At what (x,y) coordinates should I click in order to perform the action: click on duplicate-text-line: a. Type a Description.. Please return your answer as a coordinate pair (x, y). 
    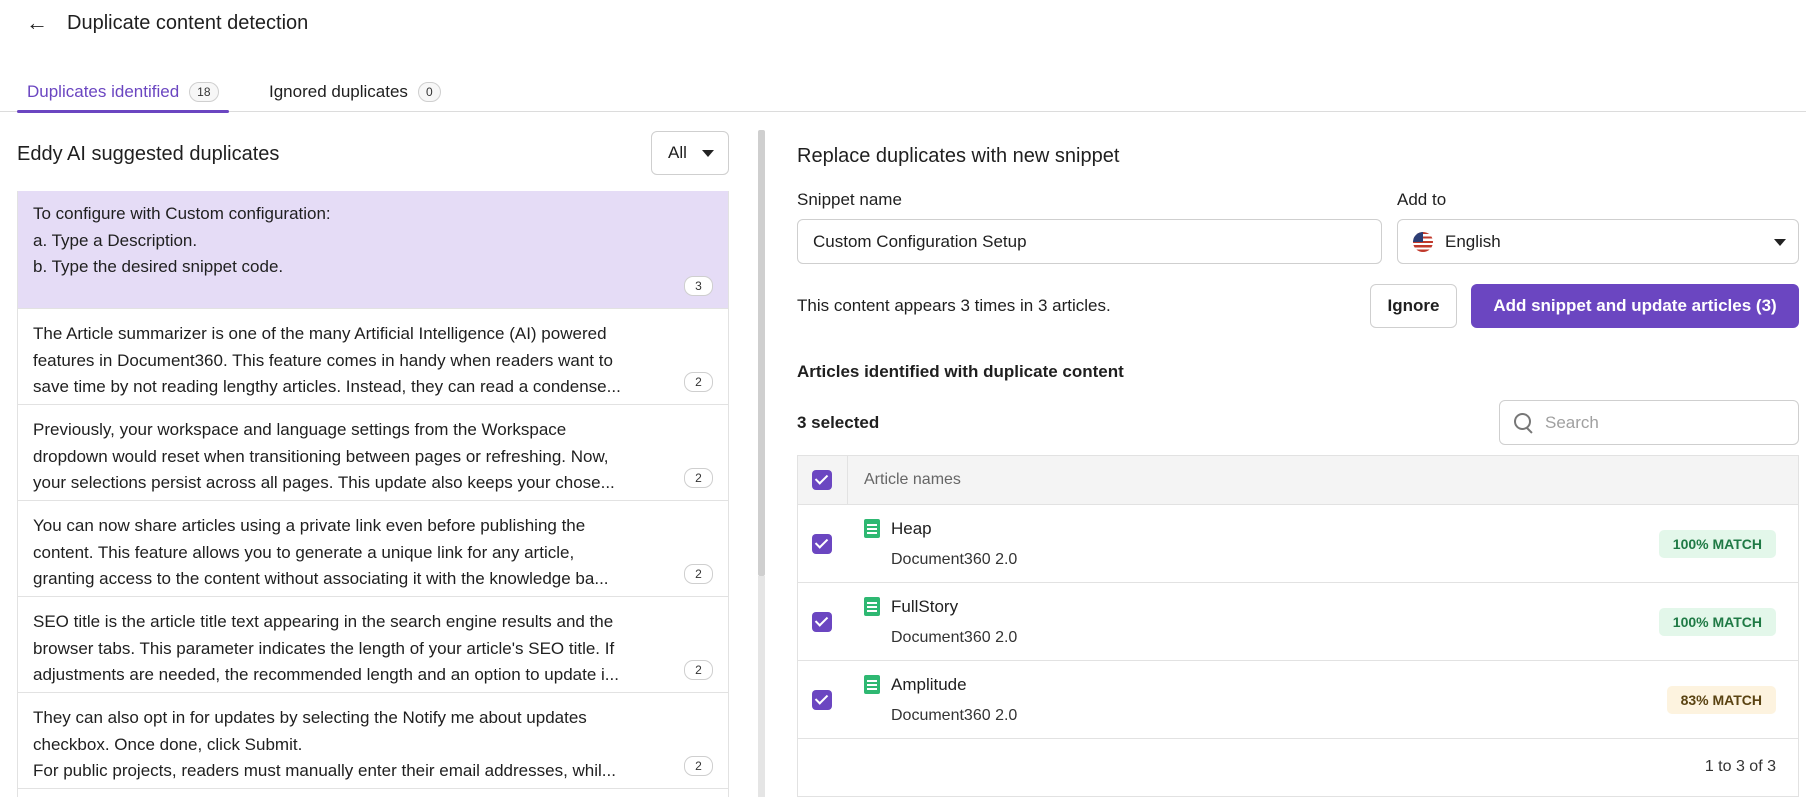
    Looking at the image, I should click on (115, 240).